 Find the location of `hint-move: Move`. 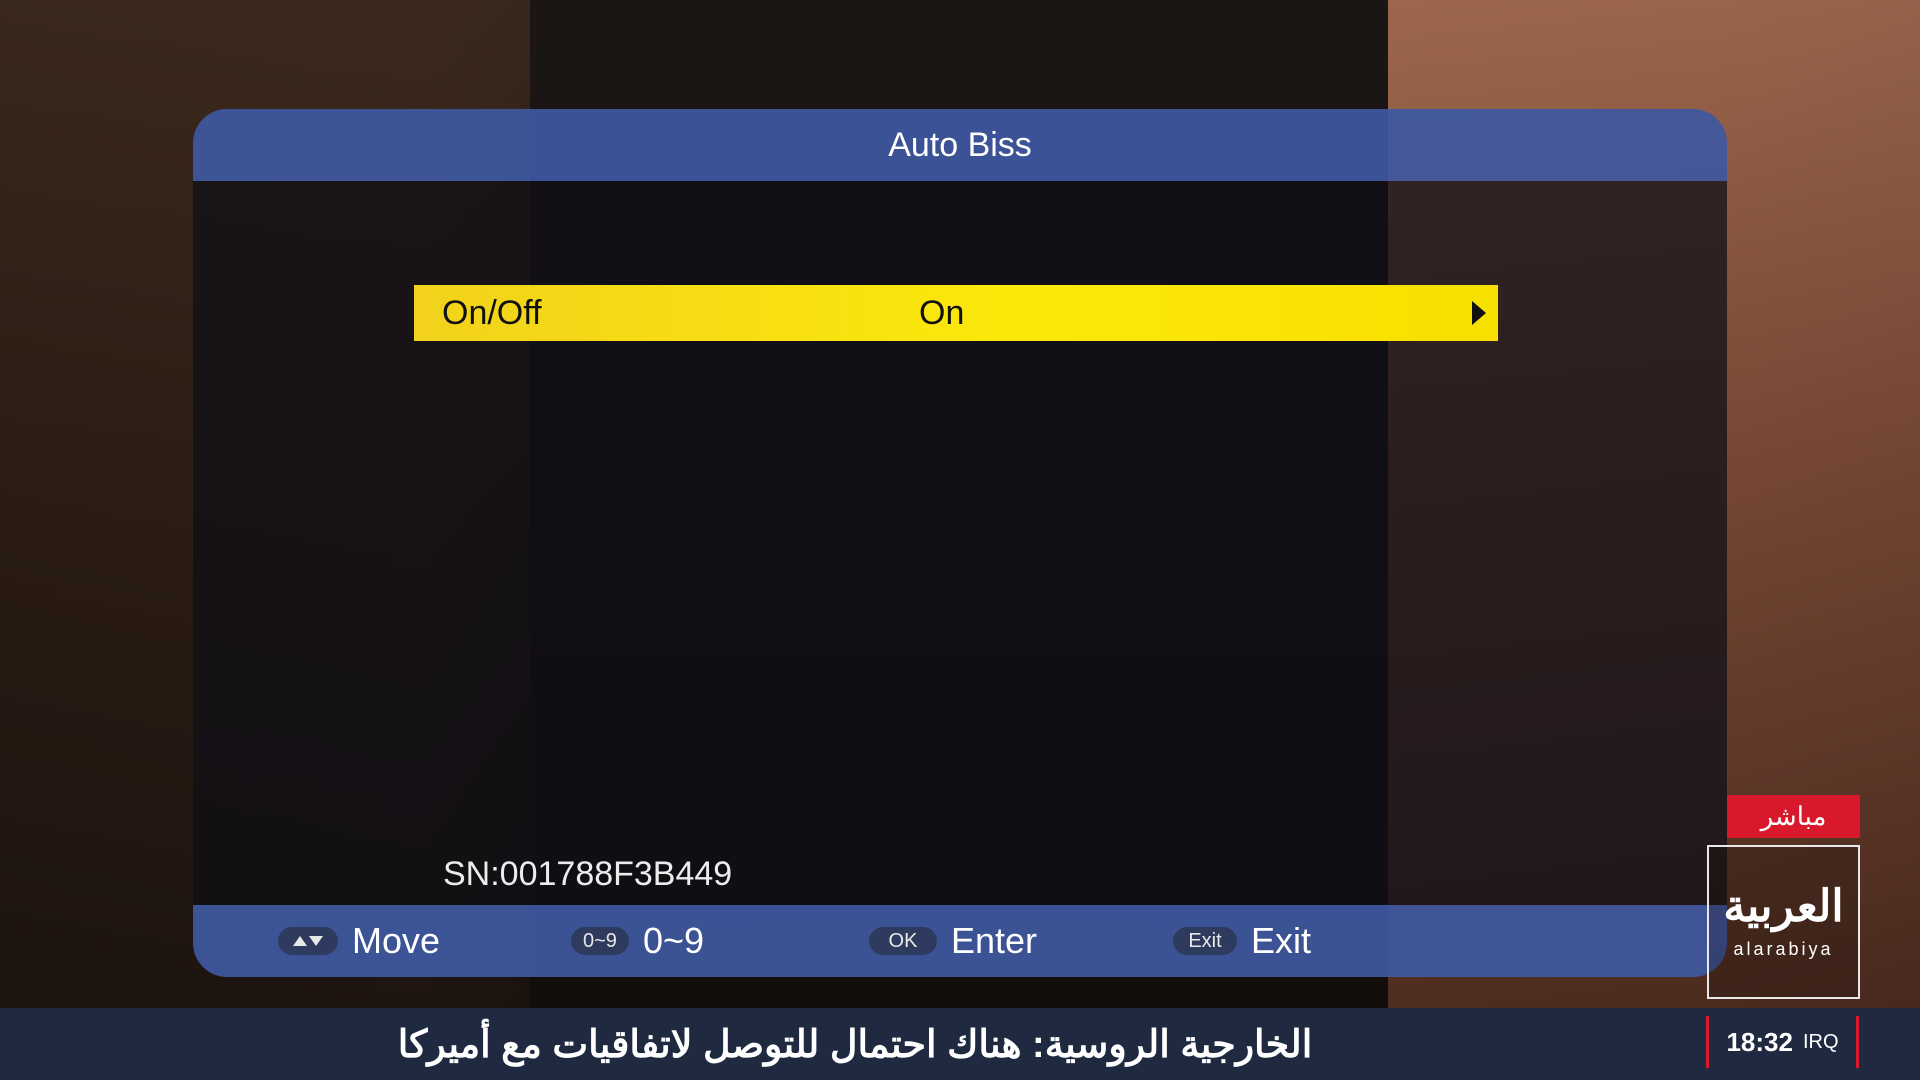

hint-move: Move is located at coordinates (359, 941).